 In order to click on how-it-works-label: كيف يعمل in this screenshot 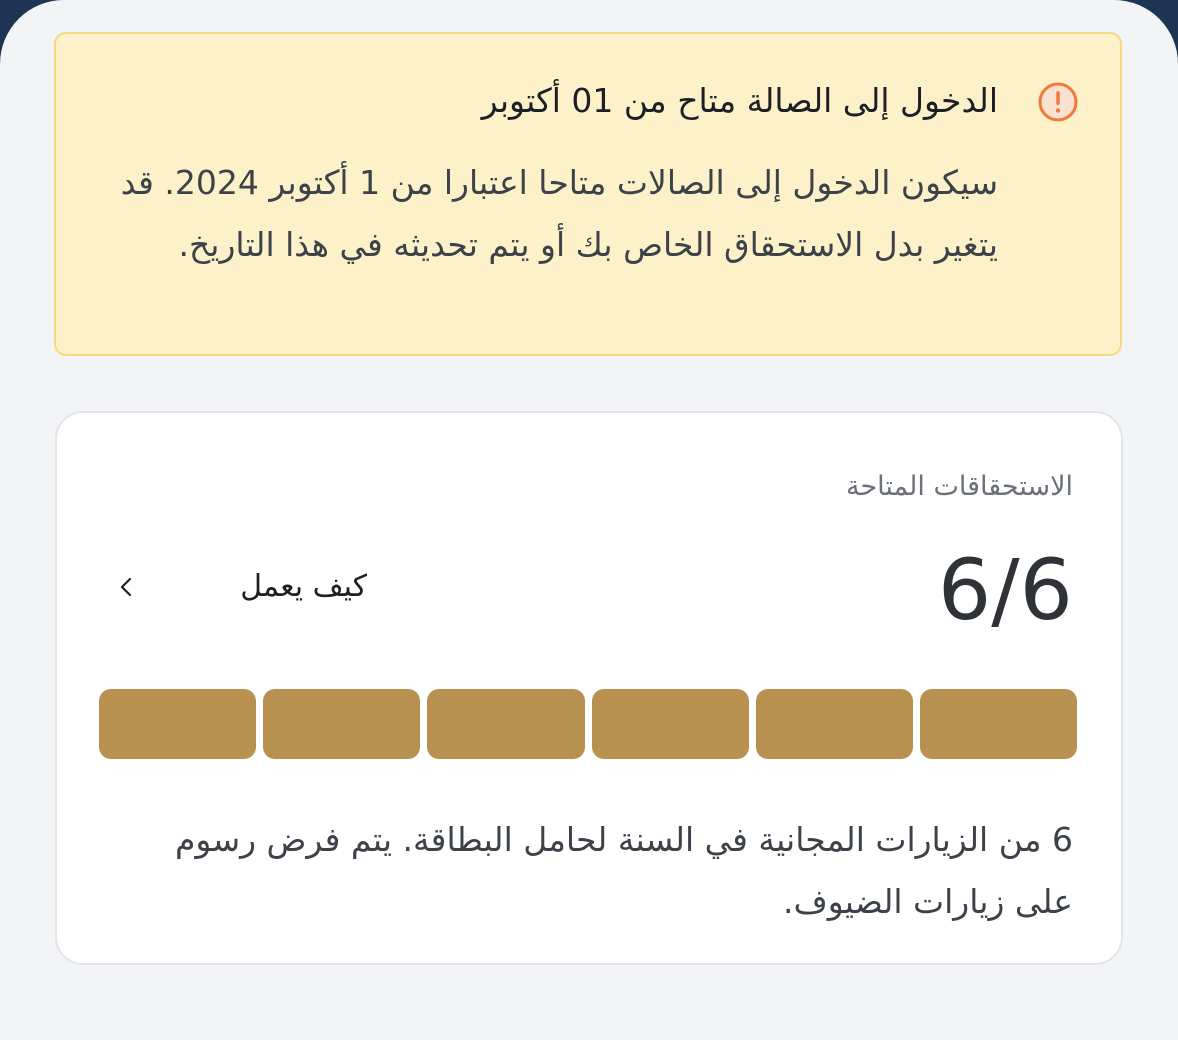, I will do `click(303, 586)`.